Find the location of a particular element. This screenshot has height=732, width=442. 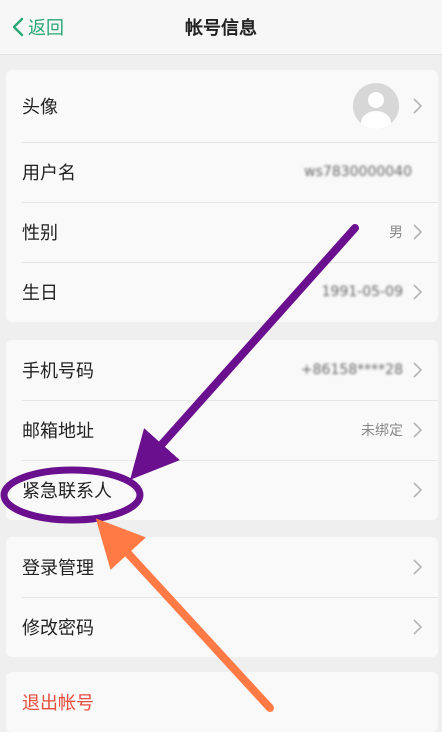

change-password-row: 修改密码 is located at coordinates (222, 627).